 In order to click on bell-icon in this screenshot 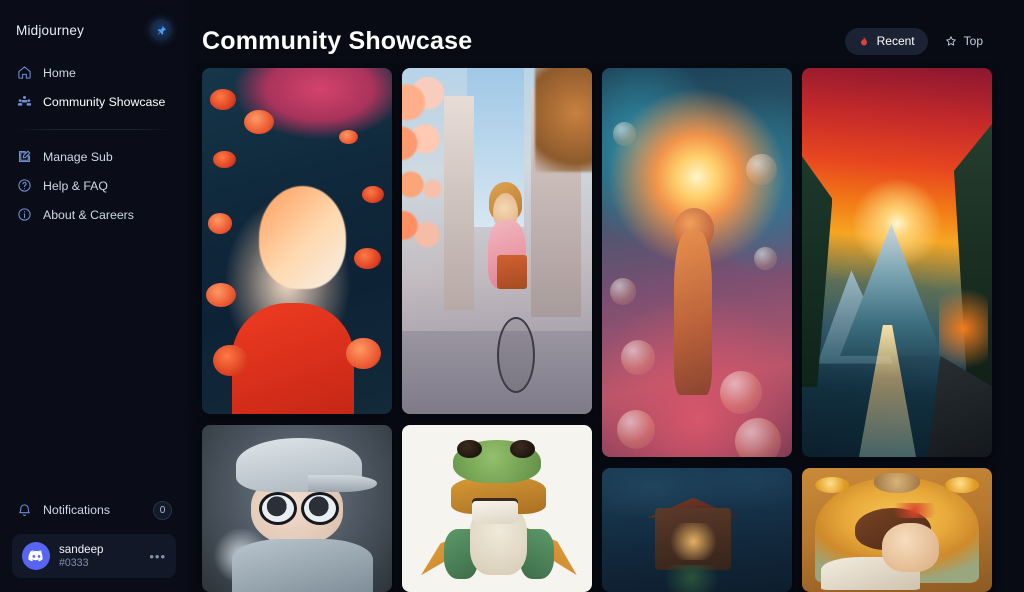, I will do `click(24, 510)`.